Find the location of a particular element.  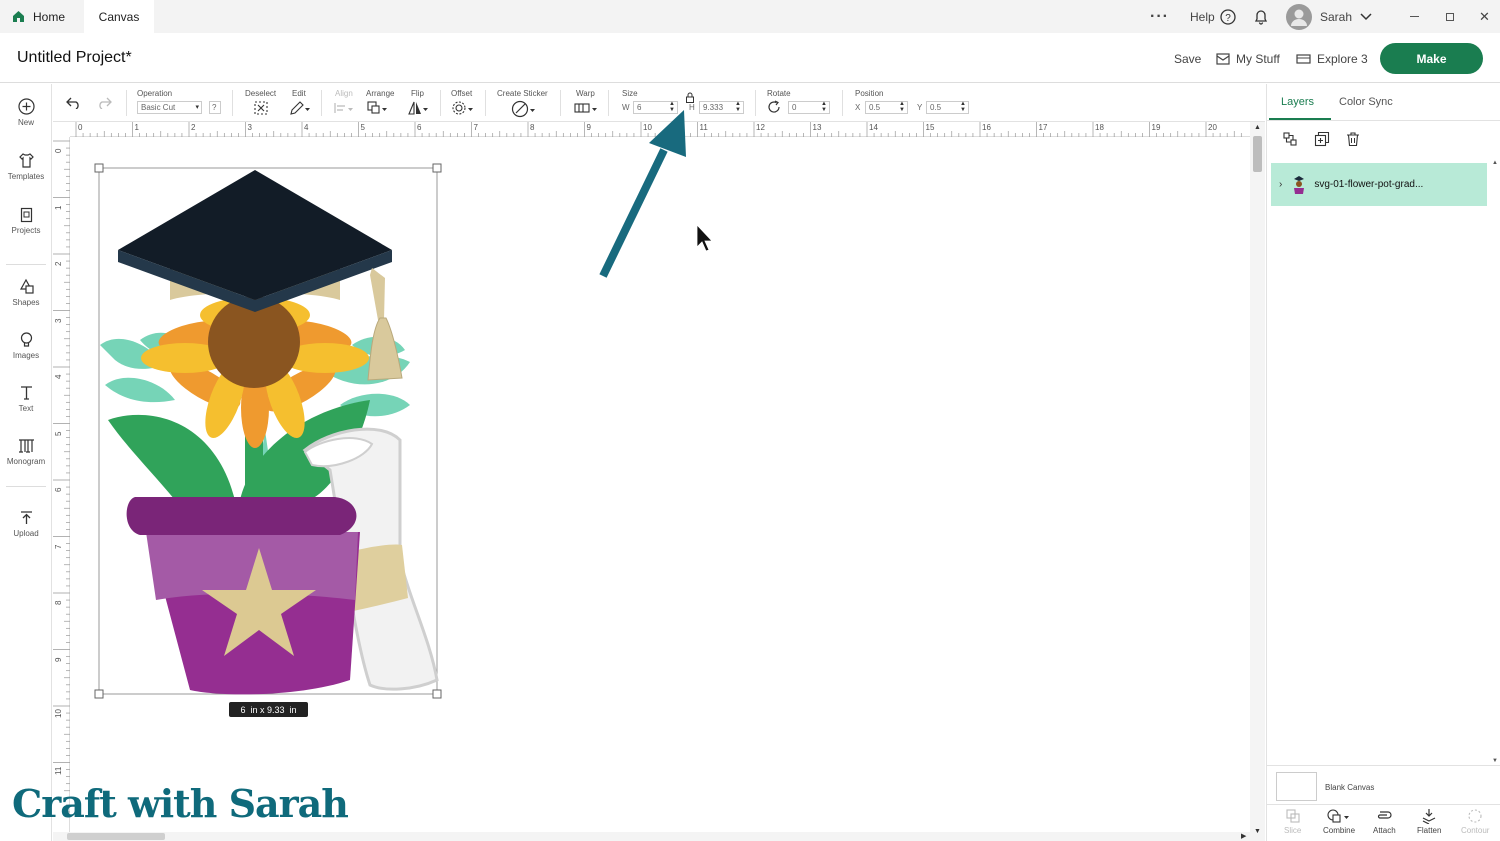

layer-thumbnail-icon is located at coordinates (1299, 184).